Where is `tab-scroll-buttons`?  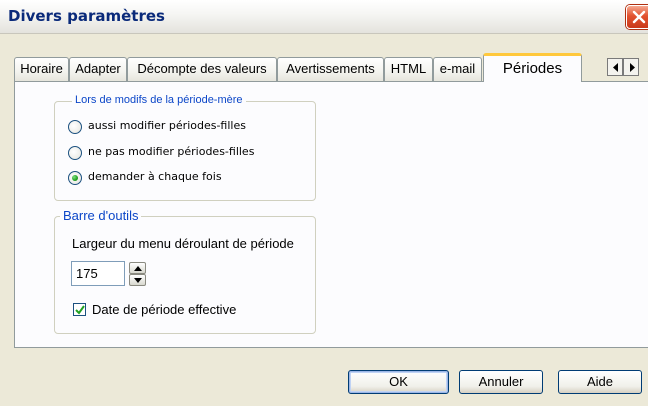 tab-scroll-buttons is located at coordinates (623, 67).